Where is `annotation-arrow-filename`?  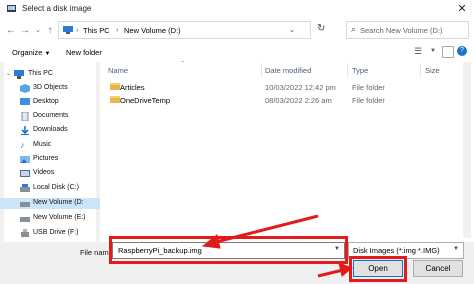 annotation-arrow-filename is located at coordinates (265, 229).